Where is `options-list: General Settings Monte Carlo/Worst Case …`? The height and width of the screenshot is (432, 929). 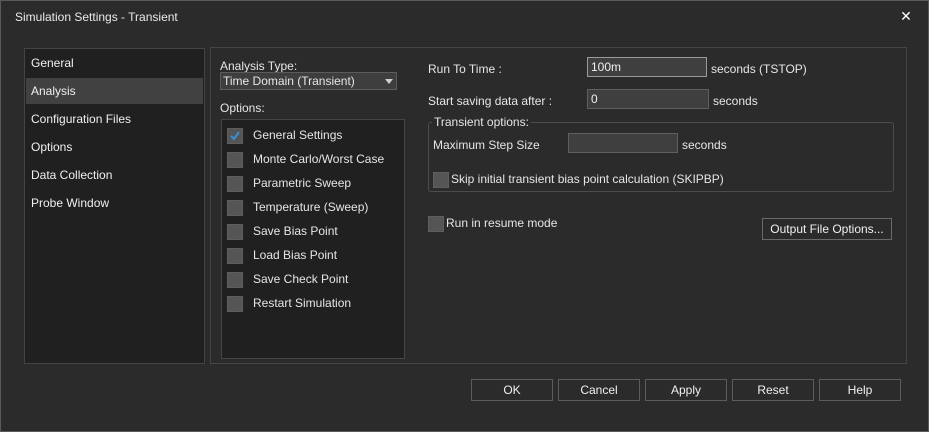
options-list: General Settings Monte Carlo/Worst Case … is located at coordinates (313, 239).